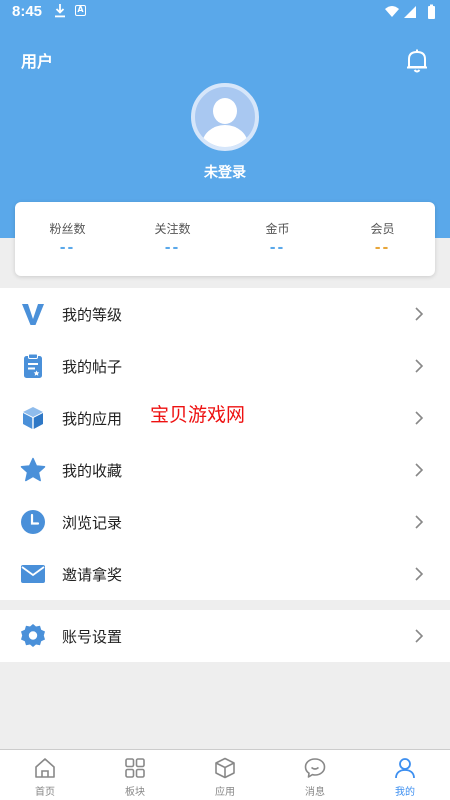 Image resolution: width=450 pixels, height=800 pixels. What do you see at coordinates (33, 314) in the screenshot?
I see `vip-level-icon` at bounding box center [33, 314].